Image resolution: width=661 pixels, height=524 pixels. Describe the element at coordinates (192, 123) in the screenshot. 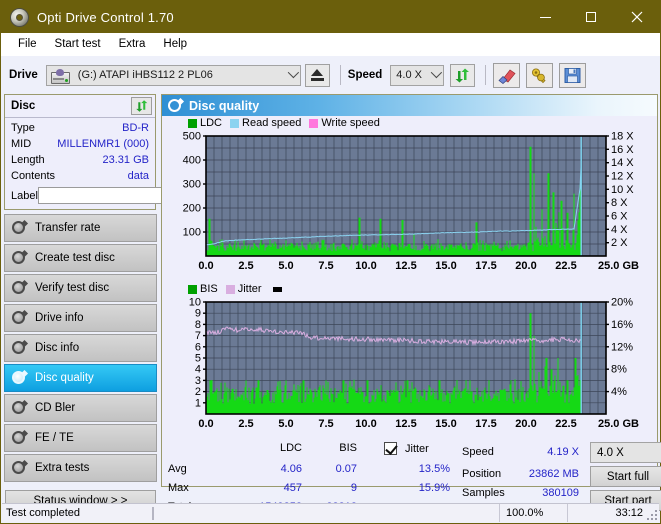

I see `legend-swatch` at that location.